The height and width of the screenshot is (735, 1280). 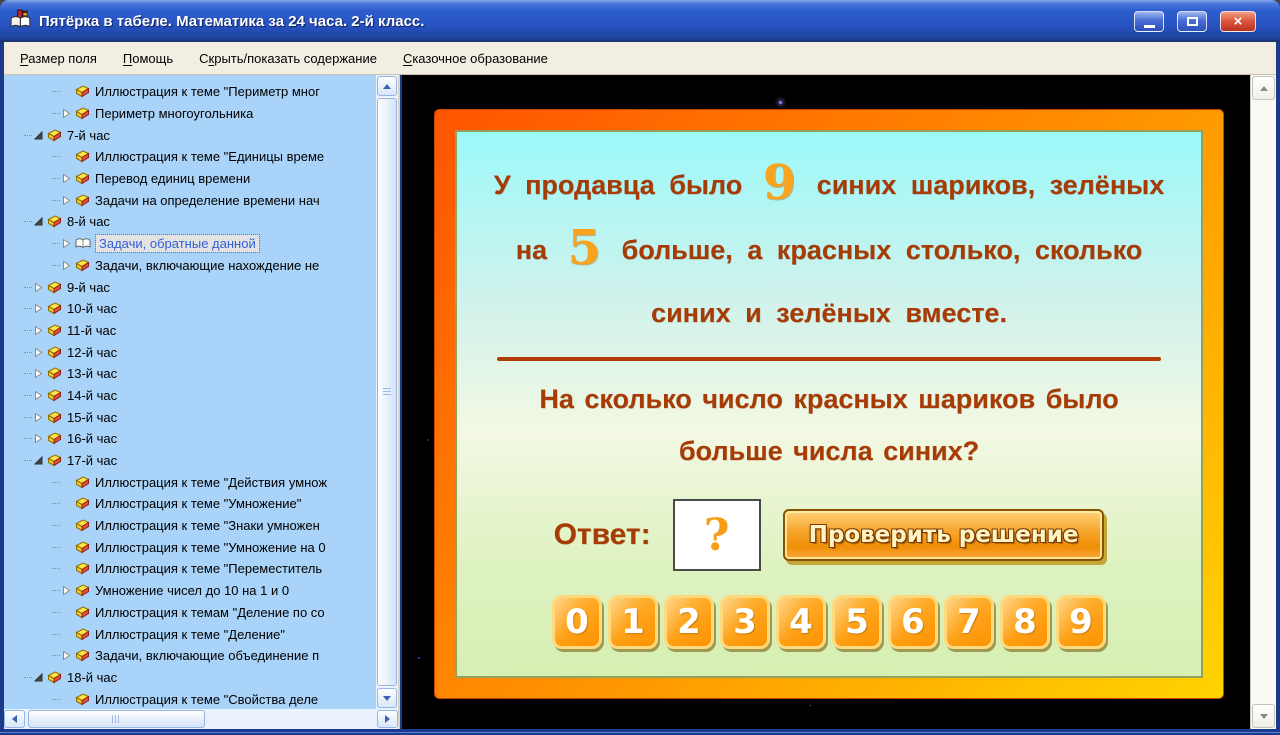 What do you see at coordinates (689, 622) in the screenshot?
I see `digit-key-2: 2` at bounding box center [689, 622].